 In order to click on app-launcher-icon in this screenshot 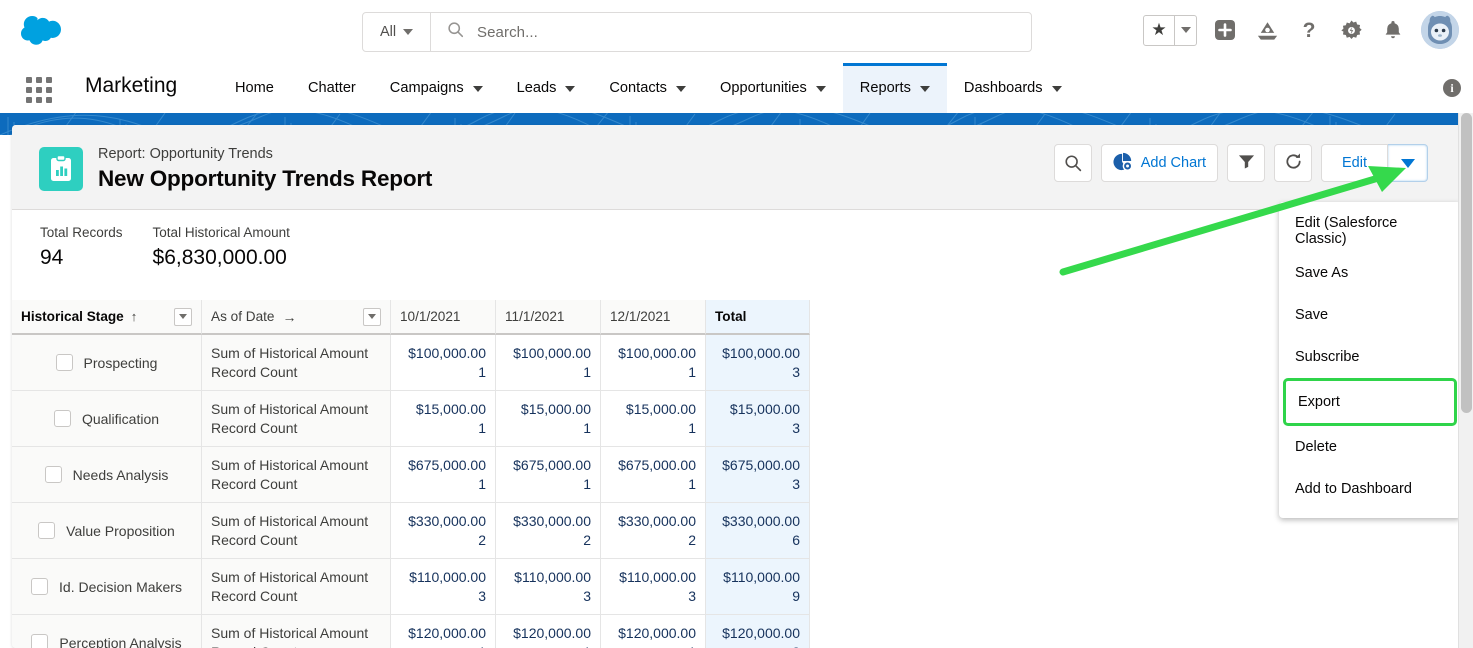, I will do `click(39, 90)`.